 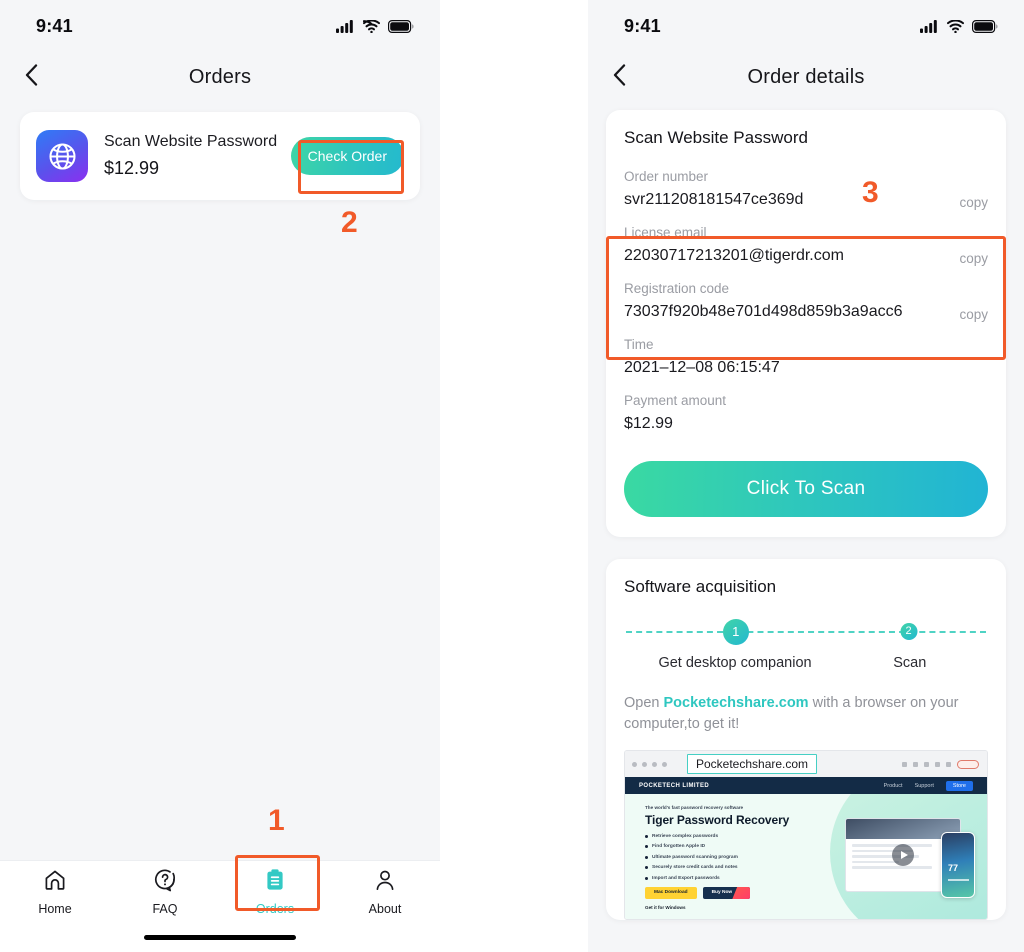 What do you see at coordinates (665, 233) in the screenshot?
I see `field-label: License email` at bounding box center [665, 233].